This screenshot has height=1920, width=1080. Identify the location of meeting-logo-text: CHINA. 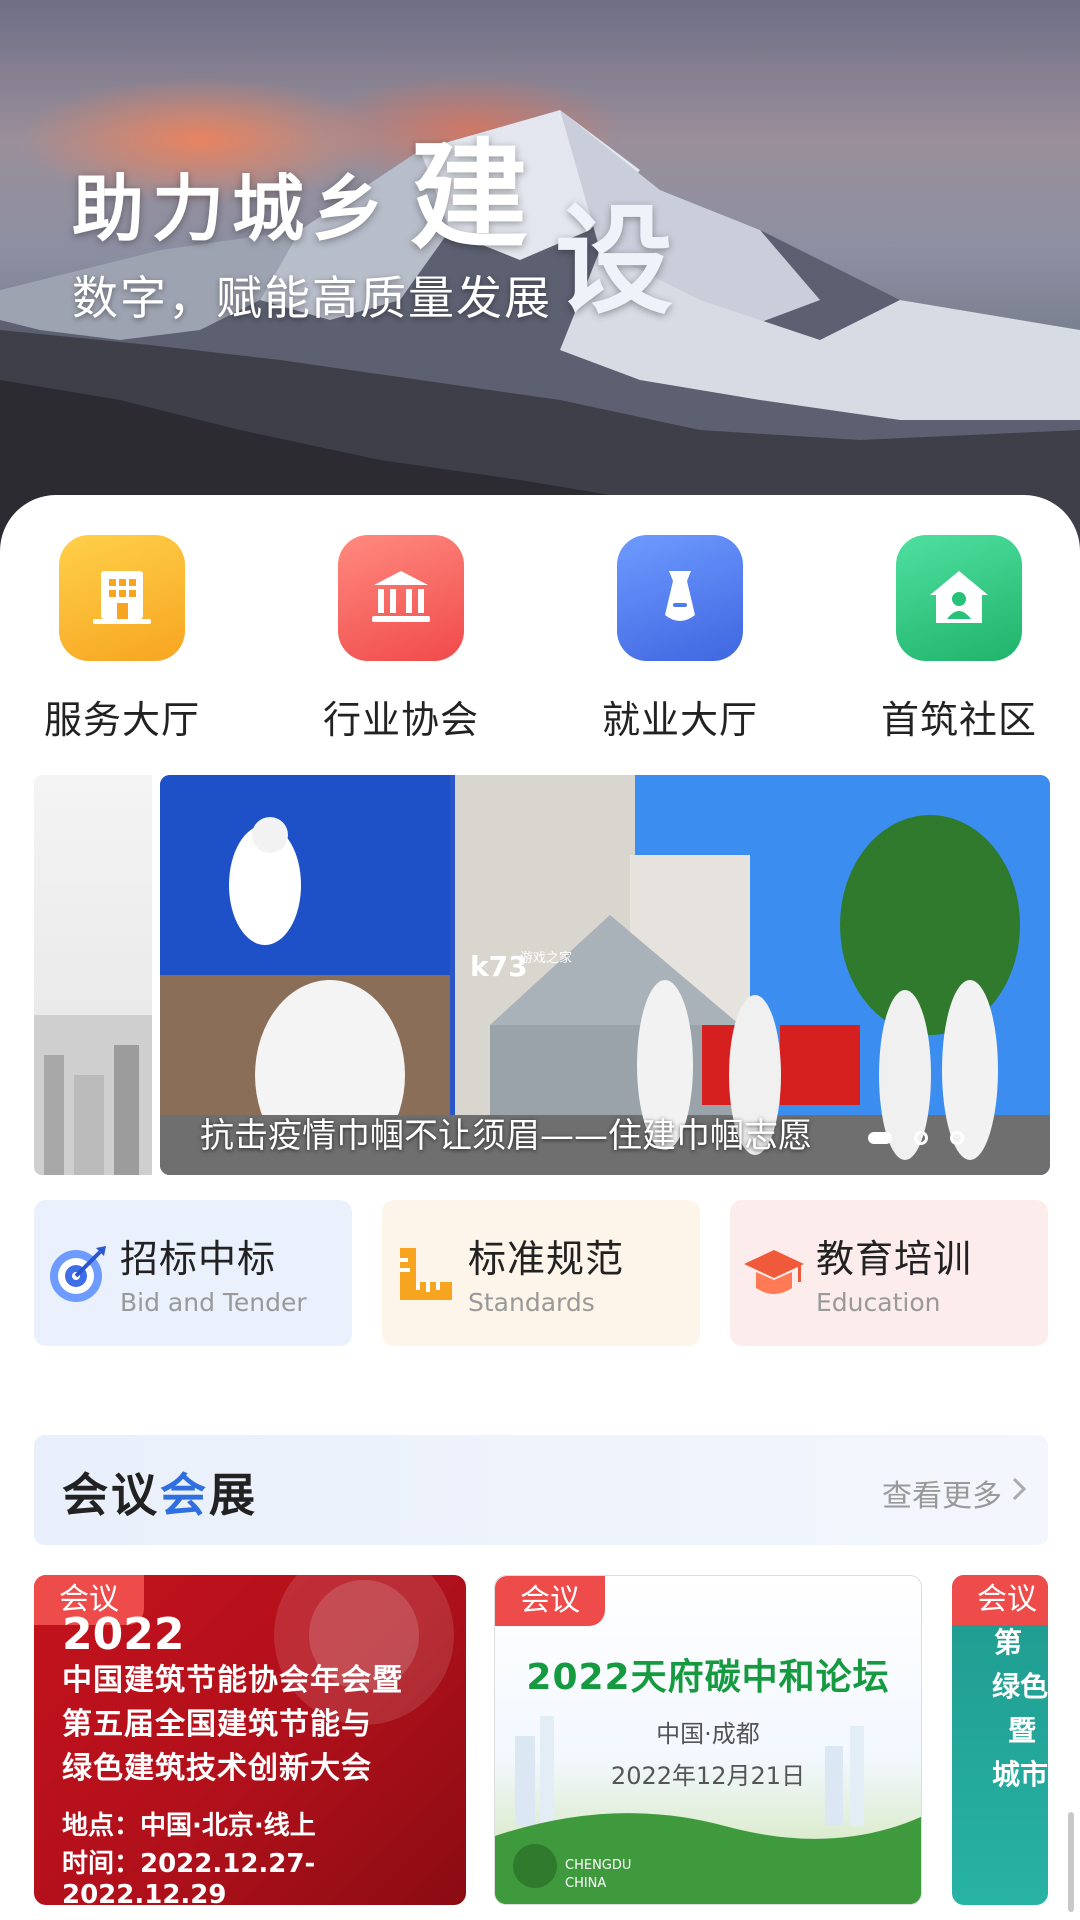
(586, 1883).